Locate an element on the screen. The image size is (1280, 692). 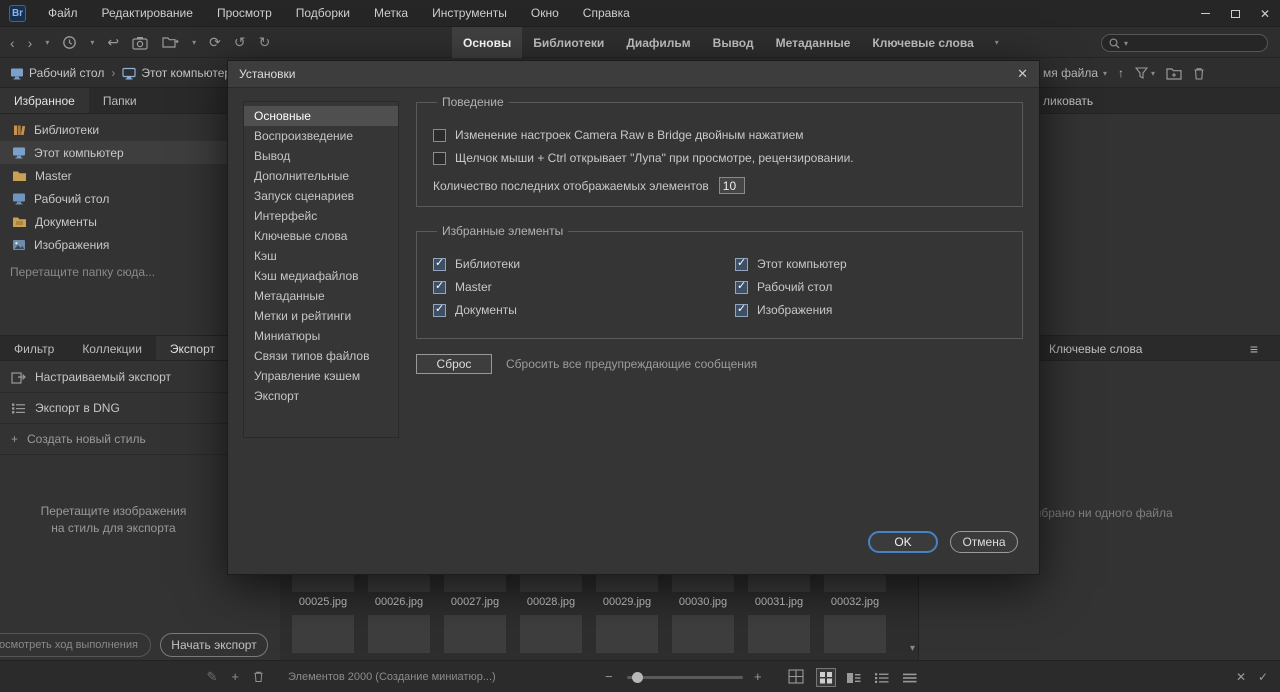
thumbnail-size-slider is located at coordinates (685, 677).